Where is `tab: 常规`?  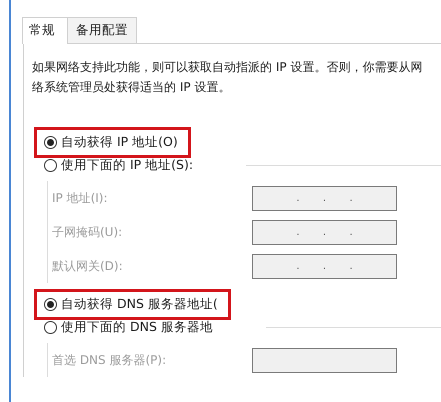
tab: 常规 is located at coordinates (45, 30).